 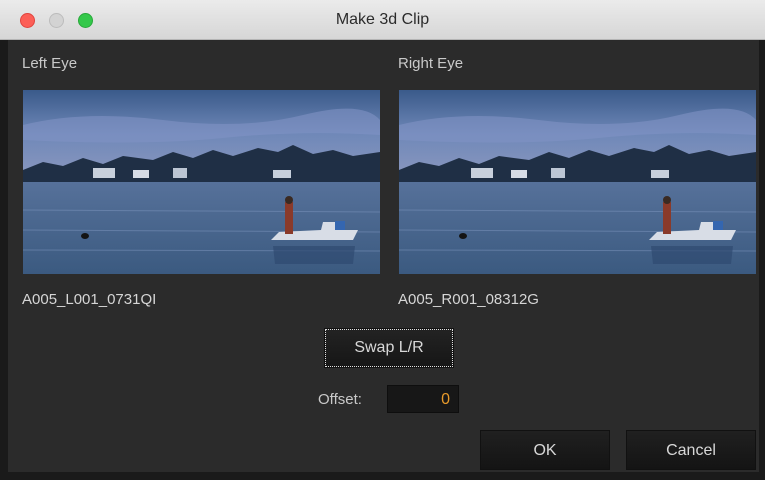 I want to click on offset-label: Offset:, so click(x=340, y=399).